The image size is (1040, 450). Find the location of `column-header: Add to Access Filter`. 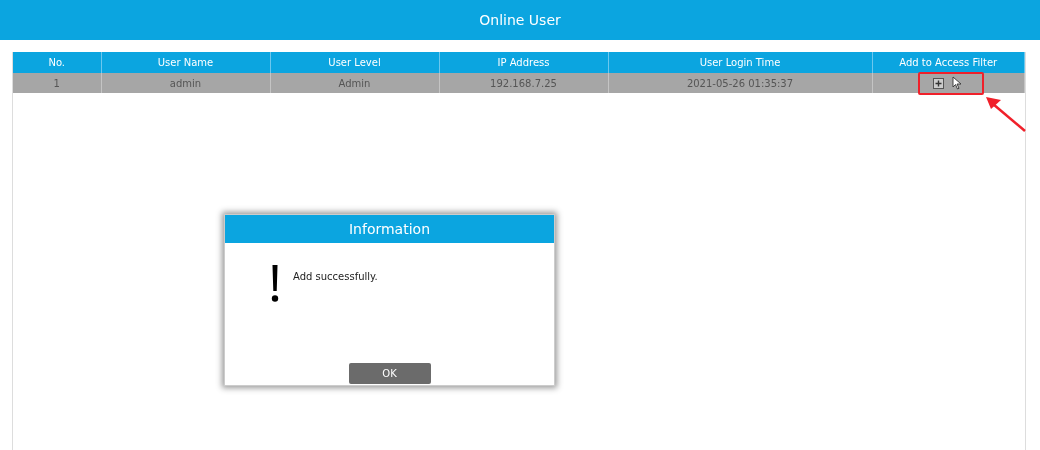

column-header: Add to Access Filter is located at coordinates (948, 62).